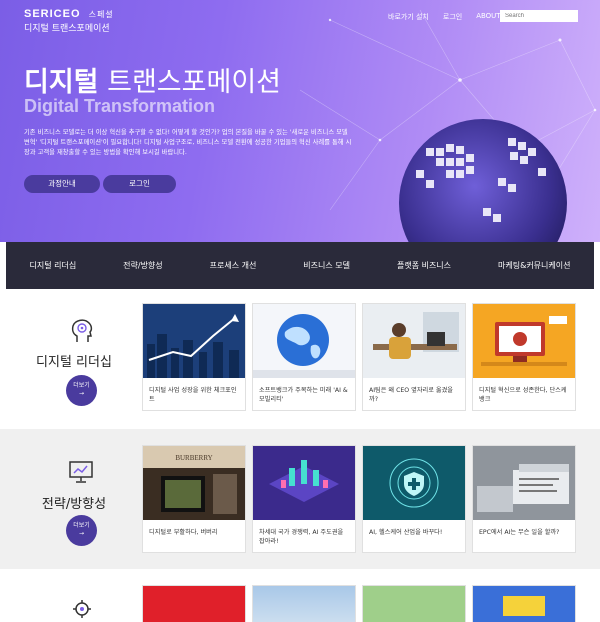 The height and width of the screenshot is (622, 600). What do you see at coordinates (120, 106) in the screenshot?
I see `hero-subtitle: Digital Transformation` at bounding box center [120, 106].